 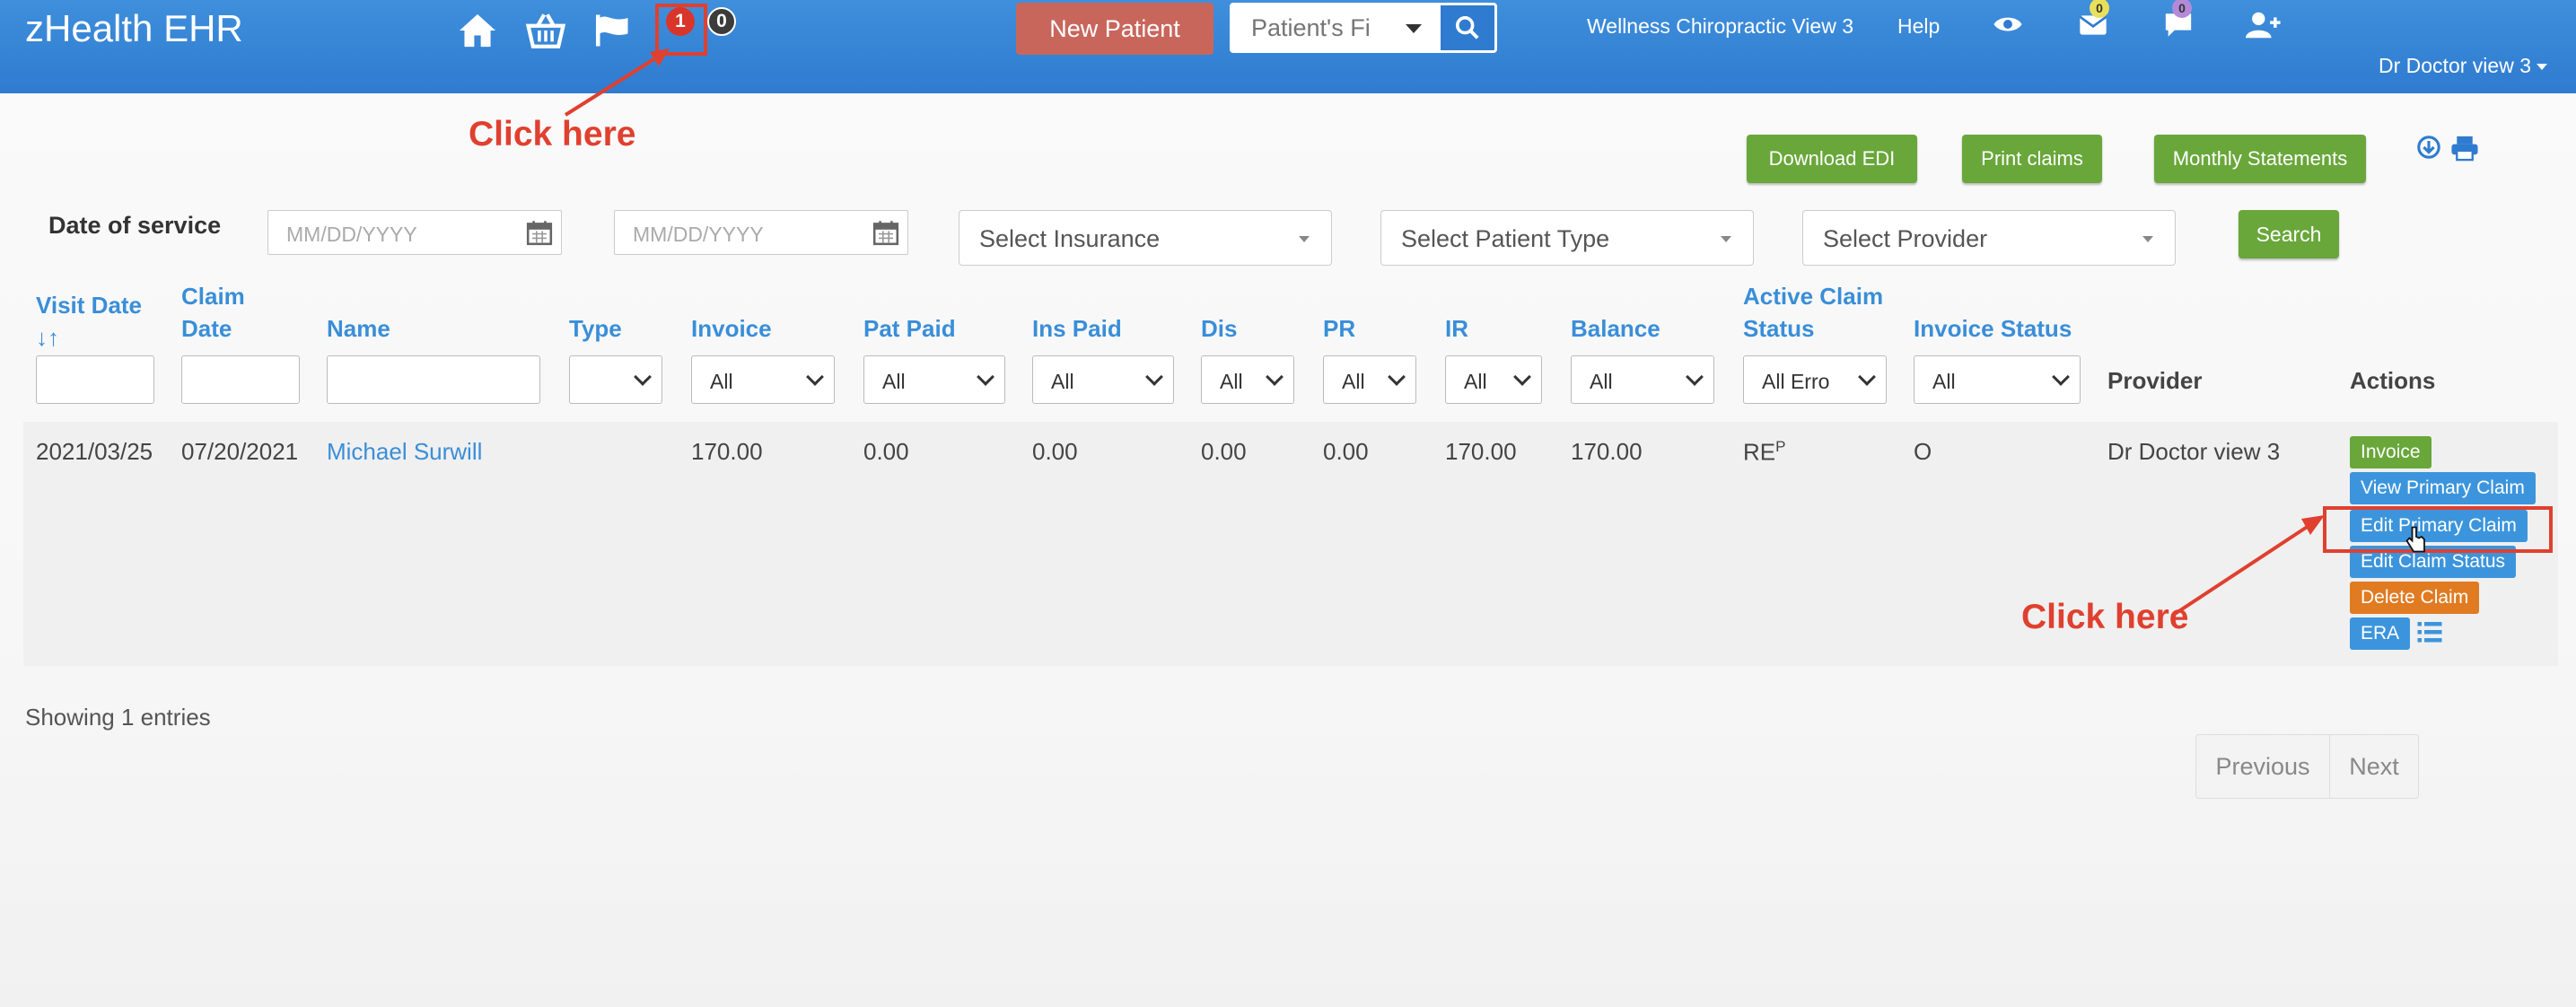 What do you see at coordinates (2416, 541) in the screenshot?
I see `mouse-cursor-icon` at bounding box center [2416, 541].